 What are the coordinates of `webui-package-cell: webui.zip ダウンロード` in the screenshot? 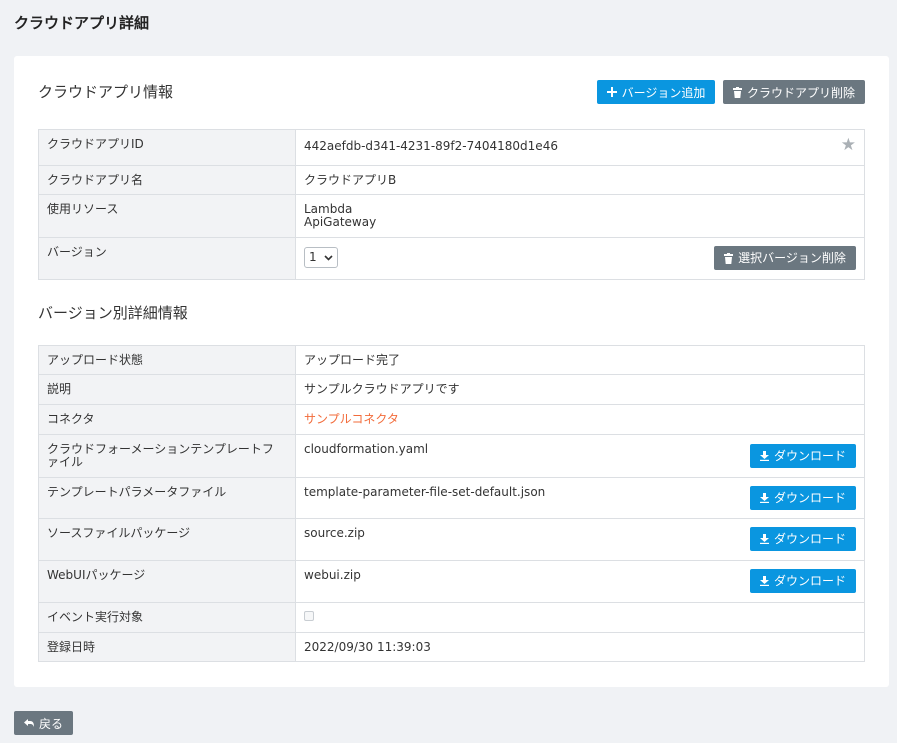 It's located at (580, 581).